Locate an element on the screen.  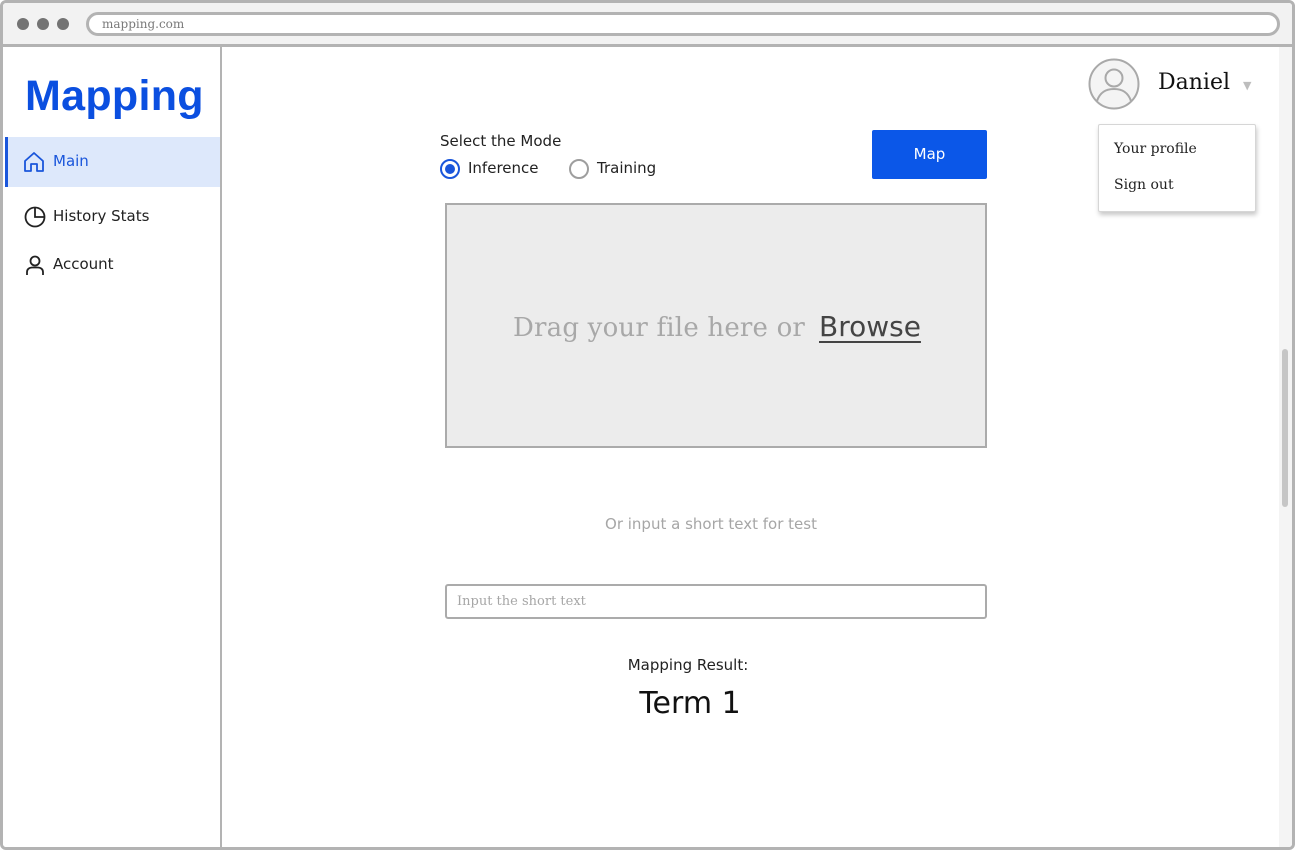
pie-chart-icon is located at coordinates (35, 217).